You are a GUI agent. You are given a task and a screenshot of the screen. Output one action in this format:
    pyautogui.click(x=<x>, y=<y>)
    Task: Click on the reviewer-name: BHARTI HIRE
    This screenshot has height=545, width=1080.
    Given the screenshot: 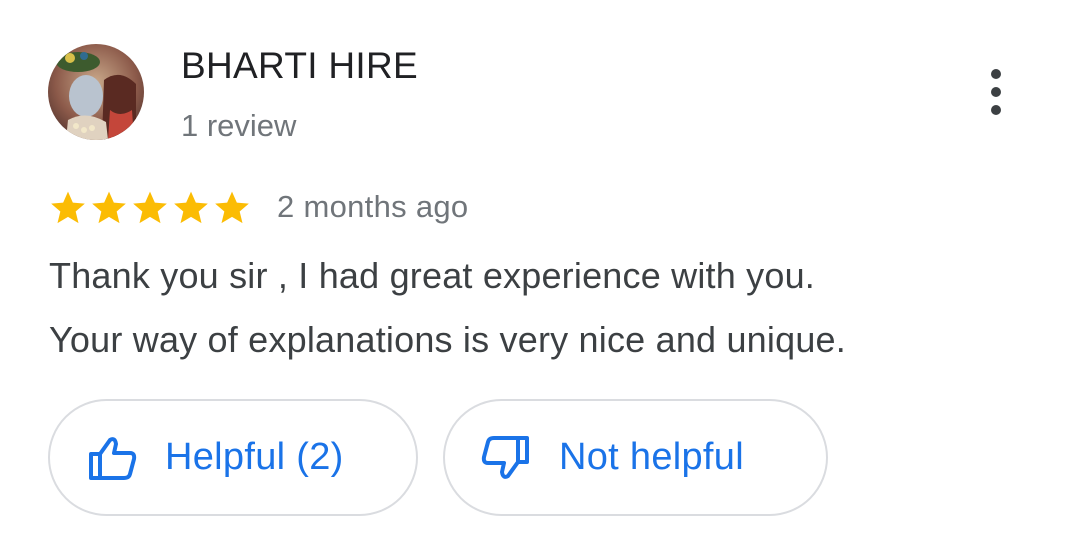 What is the action you would take?
    pyautogui.click(x=299, y=66)
    